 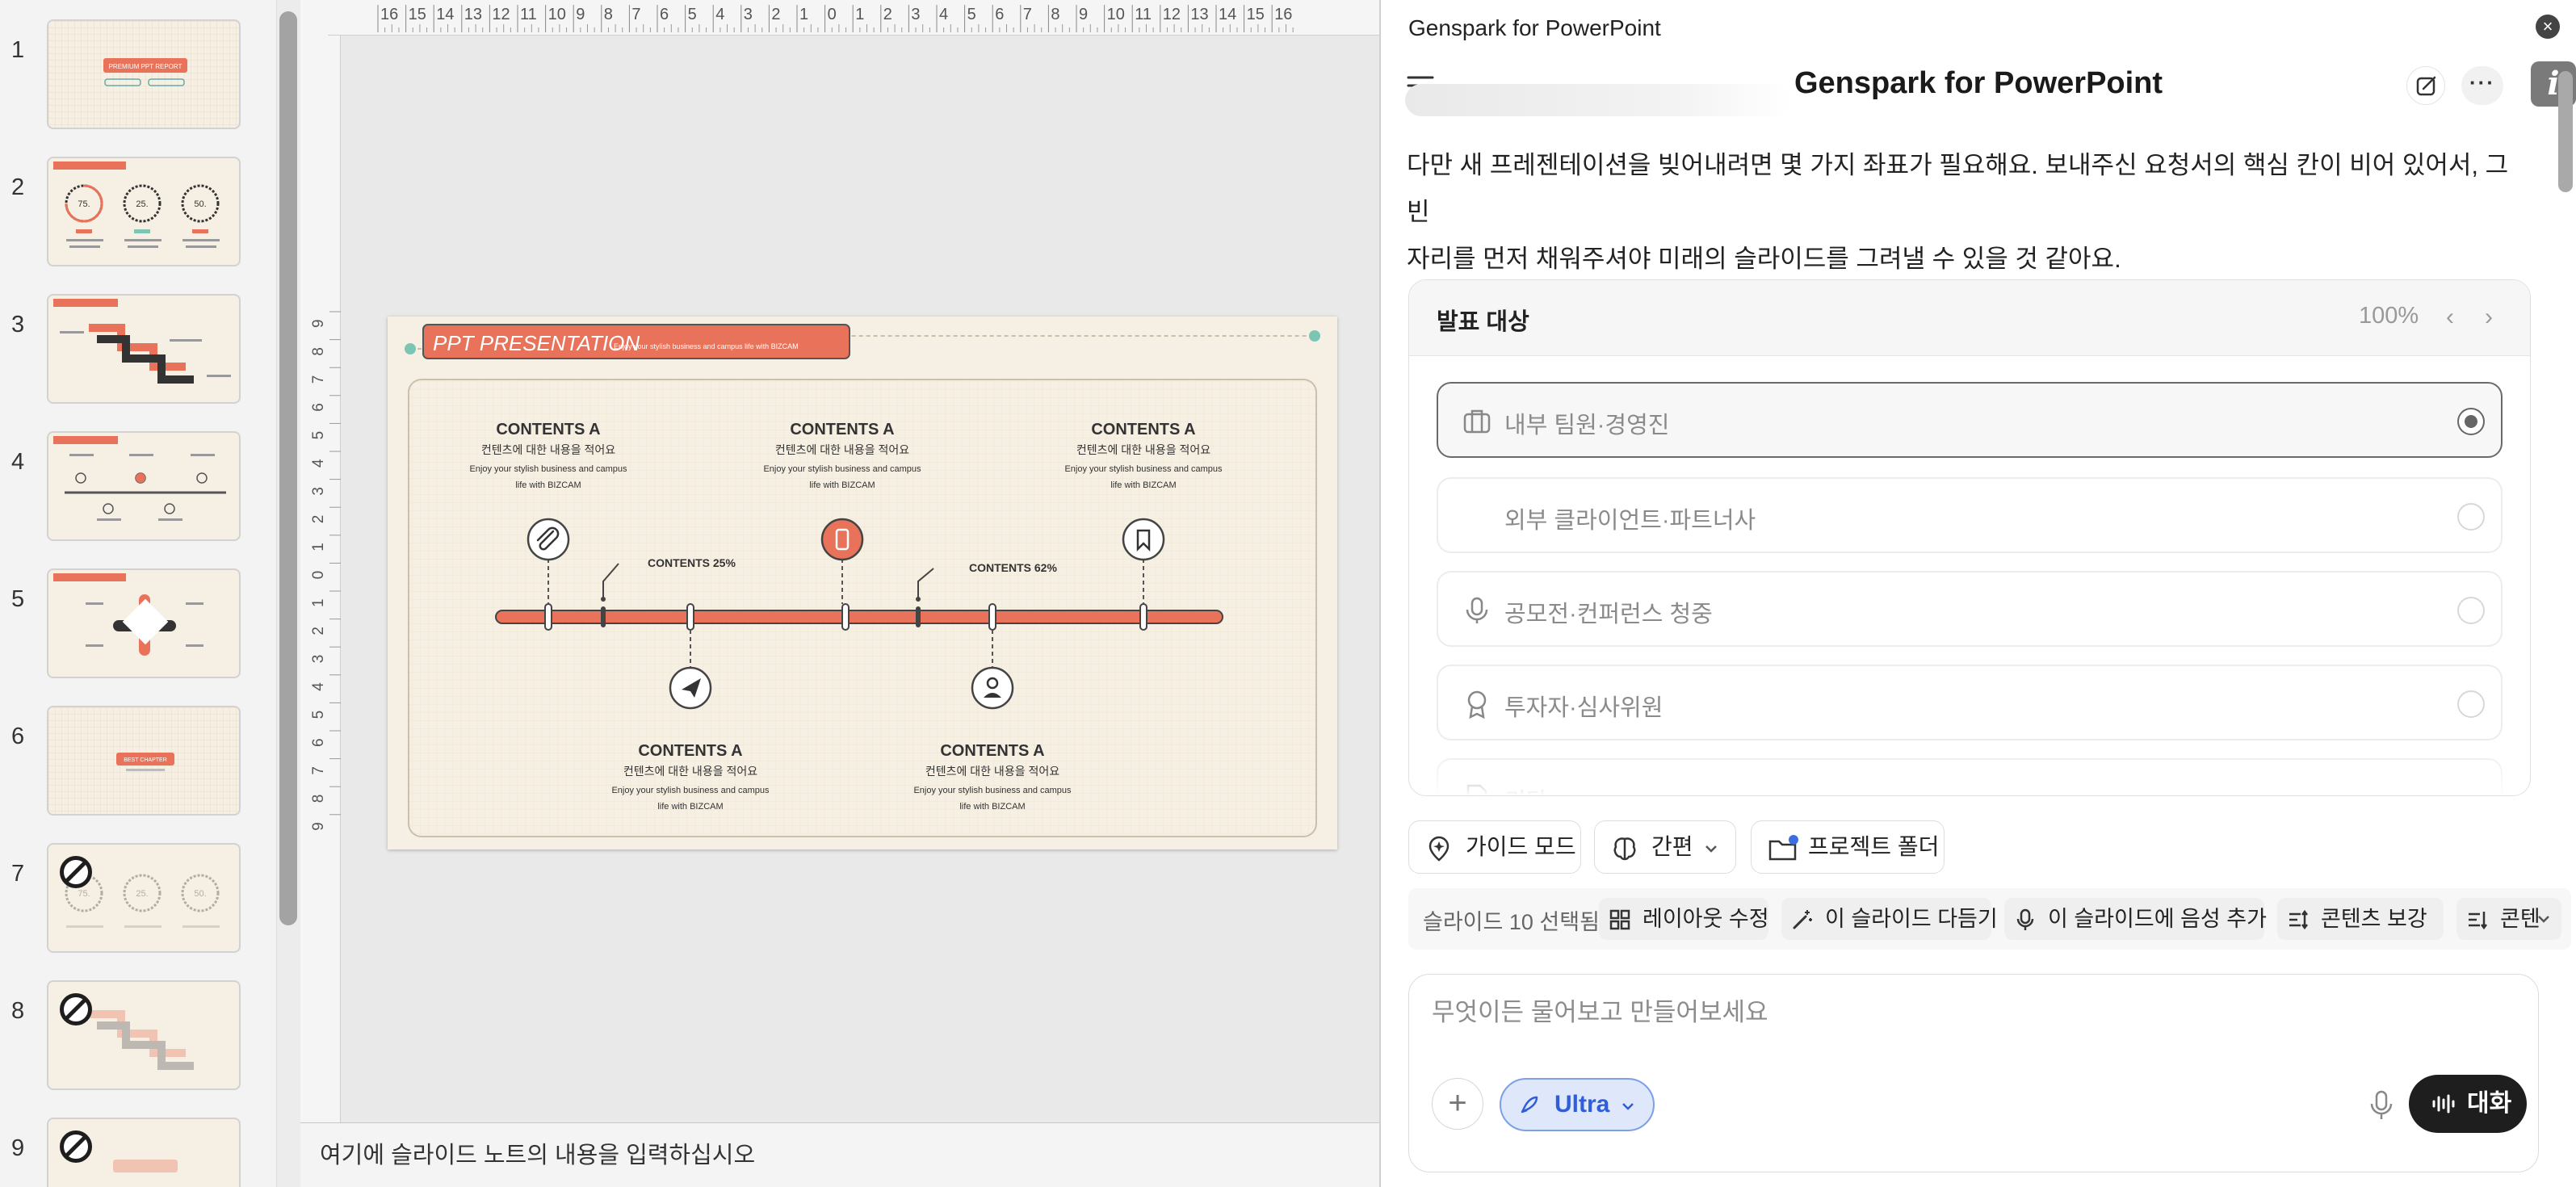 I want to click on guide-mode-button: 가이드 모드, so click(x=1494, y=847).